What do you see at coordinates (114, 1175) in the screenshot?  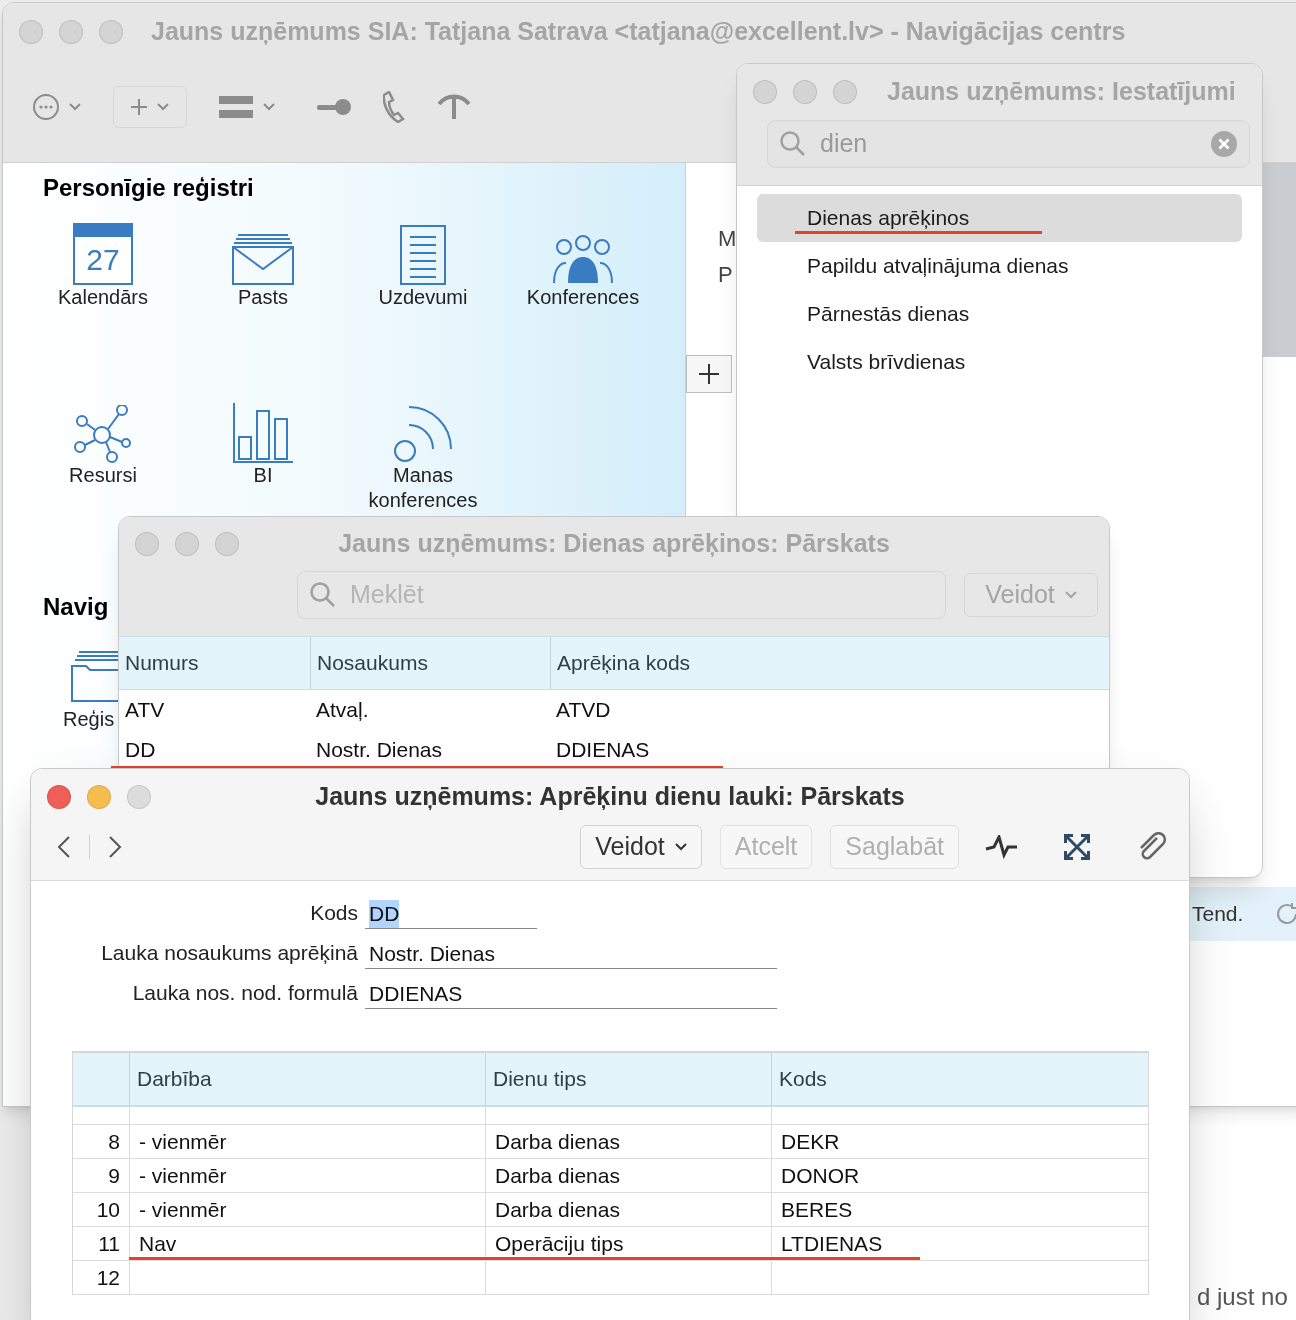 I see `row-number: 9` at bounding box center [114, 1175].